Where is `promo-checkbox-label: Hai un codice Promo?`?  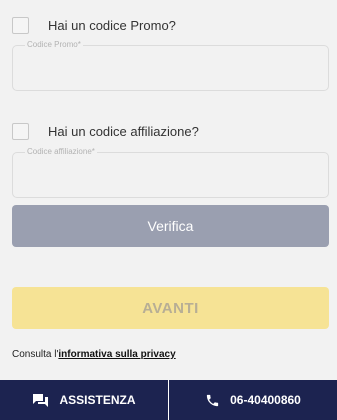
promo-checkbox-label: Hai un codice Promo? is located at coordinates (112, 25).